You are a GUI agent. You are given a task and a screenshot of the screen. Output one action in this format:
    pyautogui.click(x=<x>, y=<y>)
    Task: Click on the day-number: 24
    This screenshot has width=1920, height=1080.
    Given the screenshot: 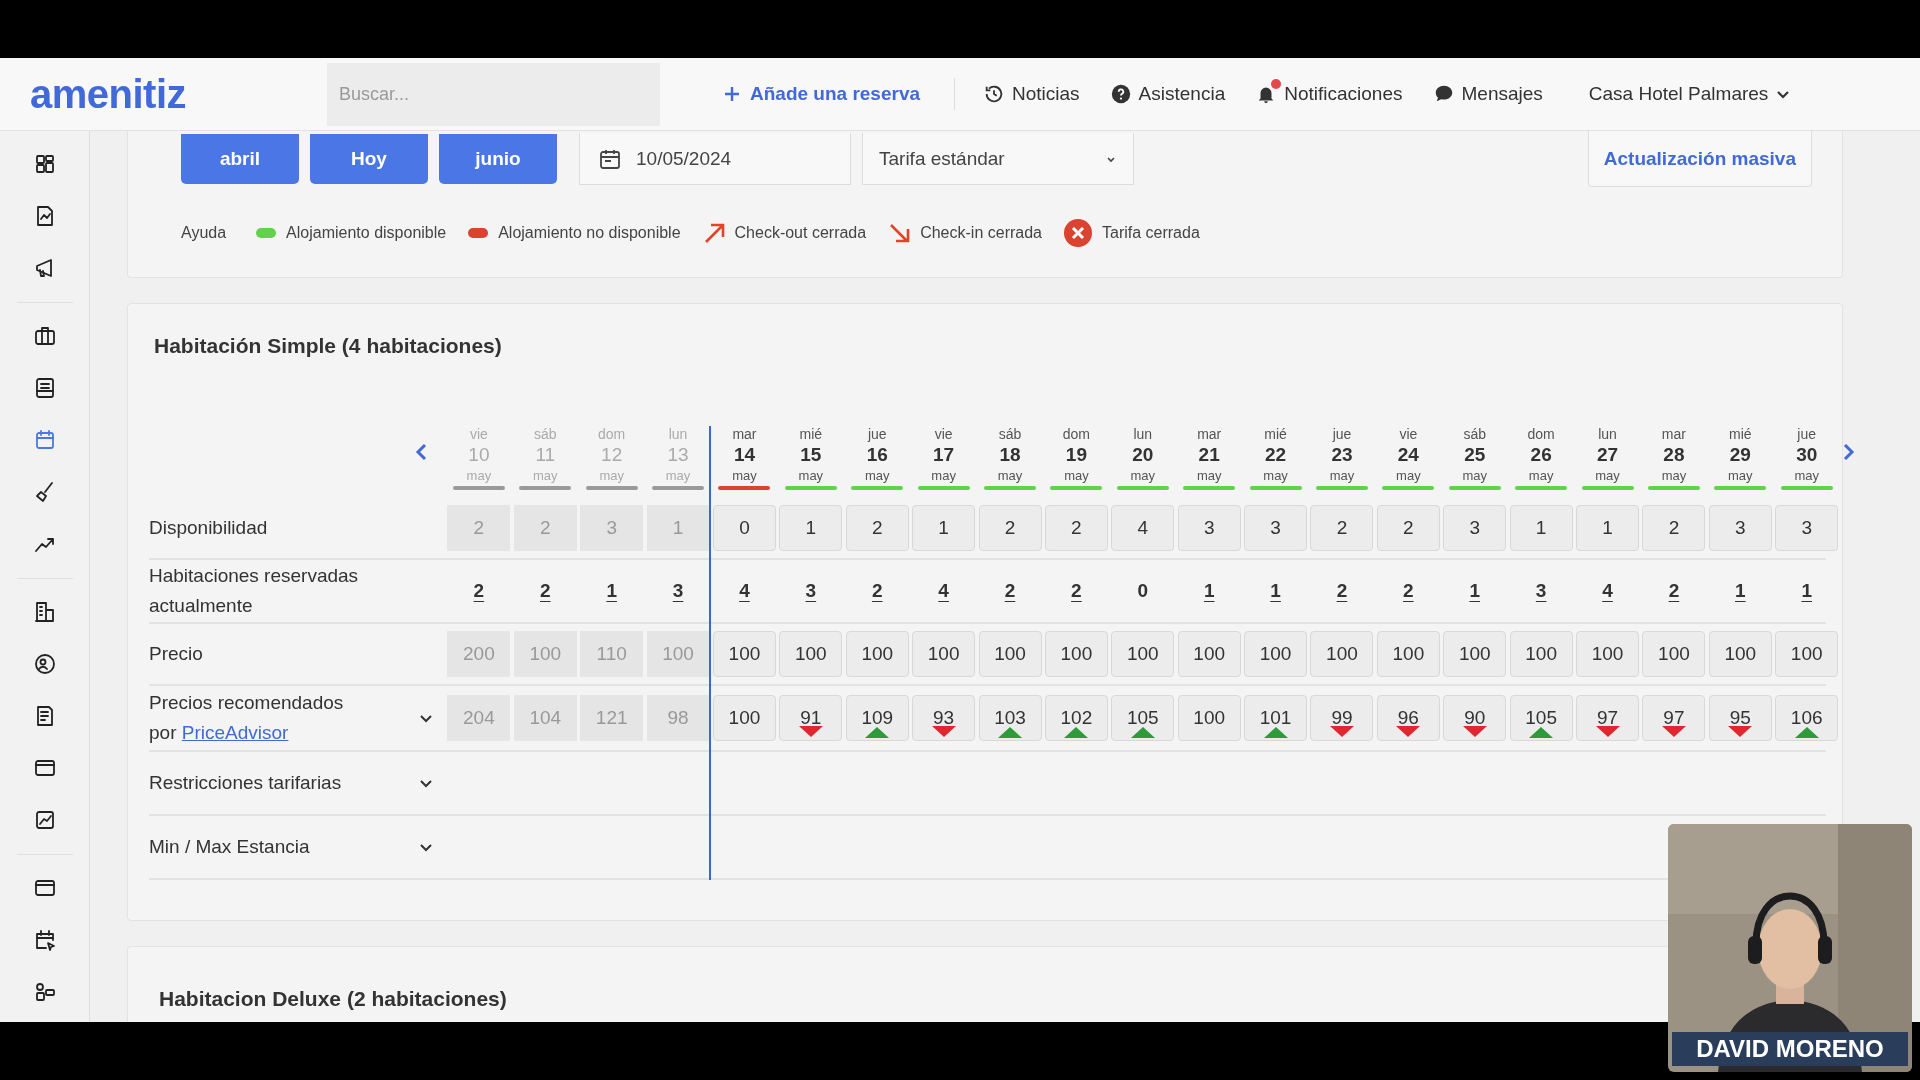 What is the action you would take?
    pyautogui.click(x=1408, y=455)
    